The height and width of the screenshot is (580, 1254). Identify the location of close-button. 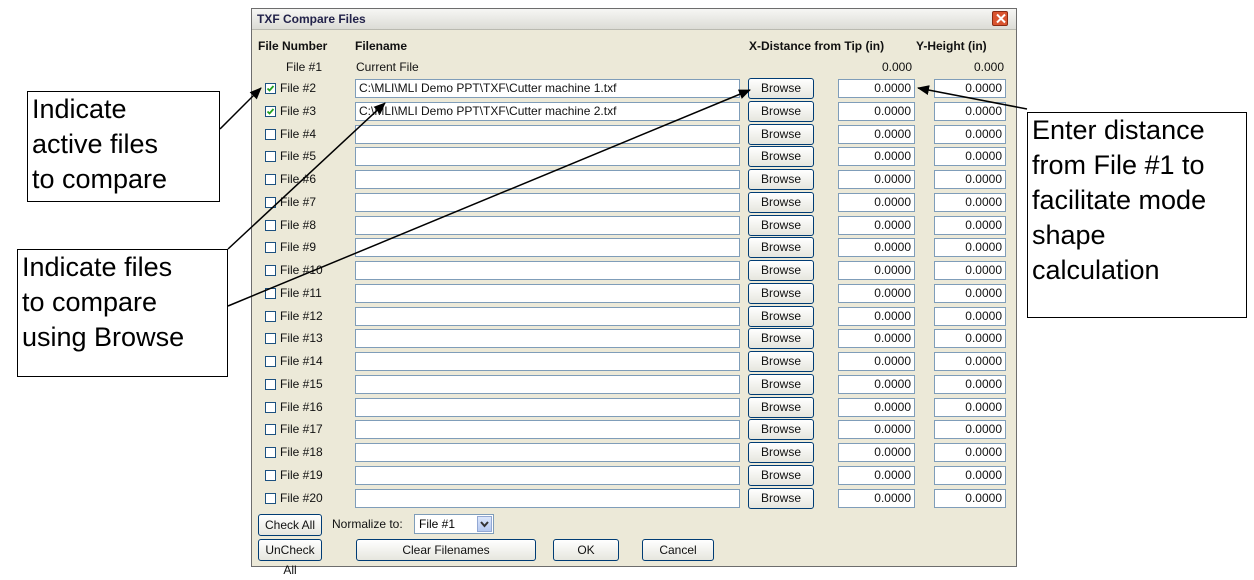
(1000, 18).